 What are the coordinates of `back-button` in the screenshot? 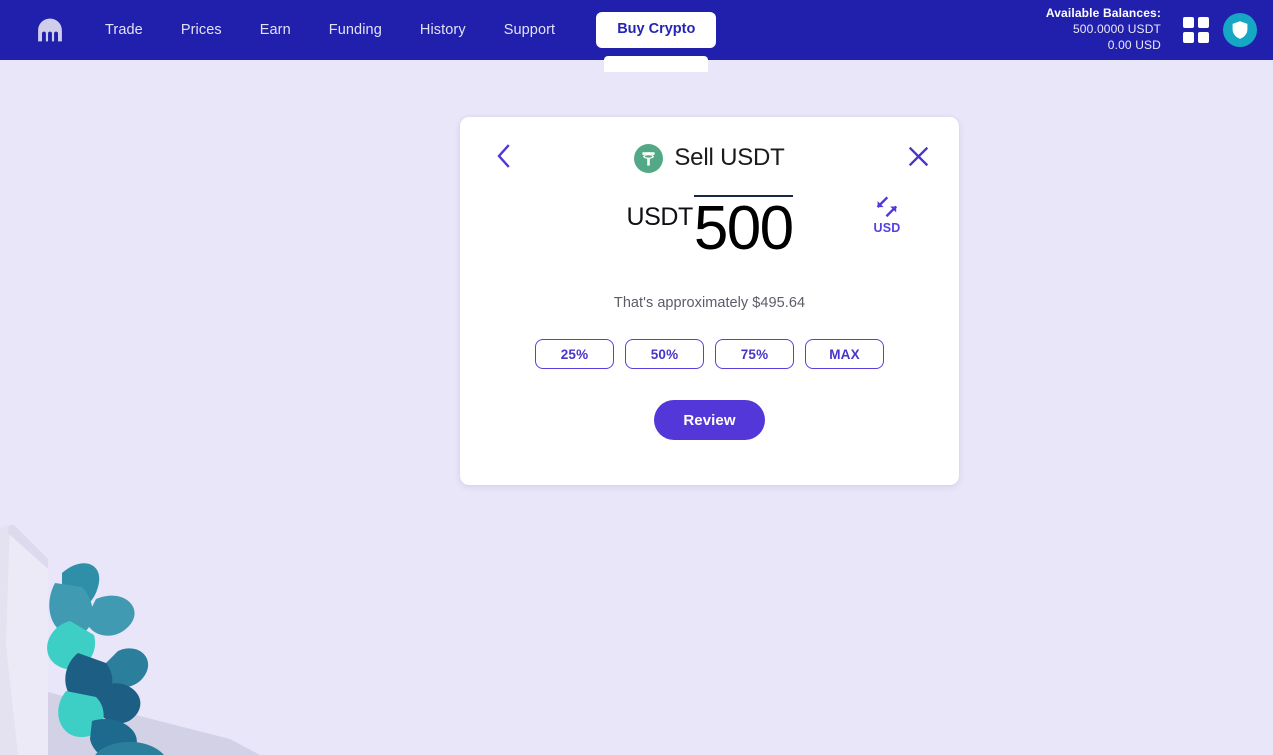 It's located at (503, 156).